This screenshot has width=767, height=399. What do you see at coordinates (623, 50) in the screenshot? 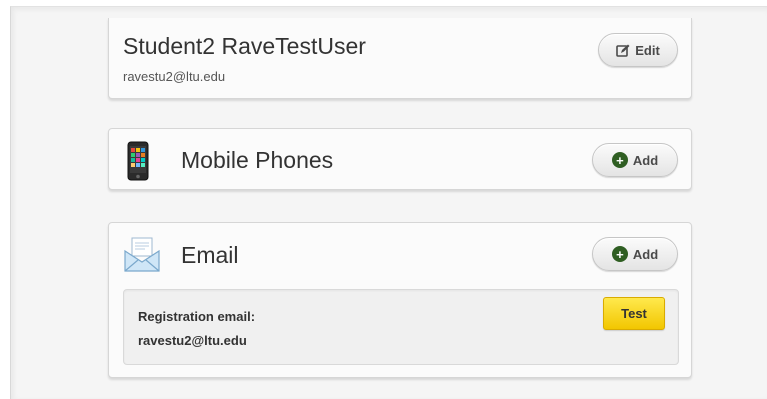
I see `edit-icon` at bounding box center [623, 50].